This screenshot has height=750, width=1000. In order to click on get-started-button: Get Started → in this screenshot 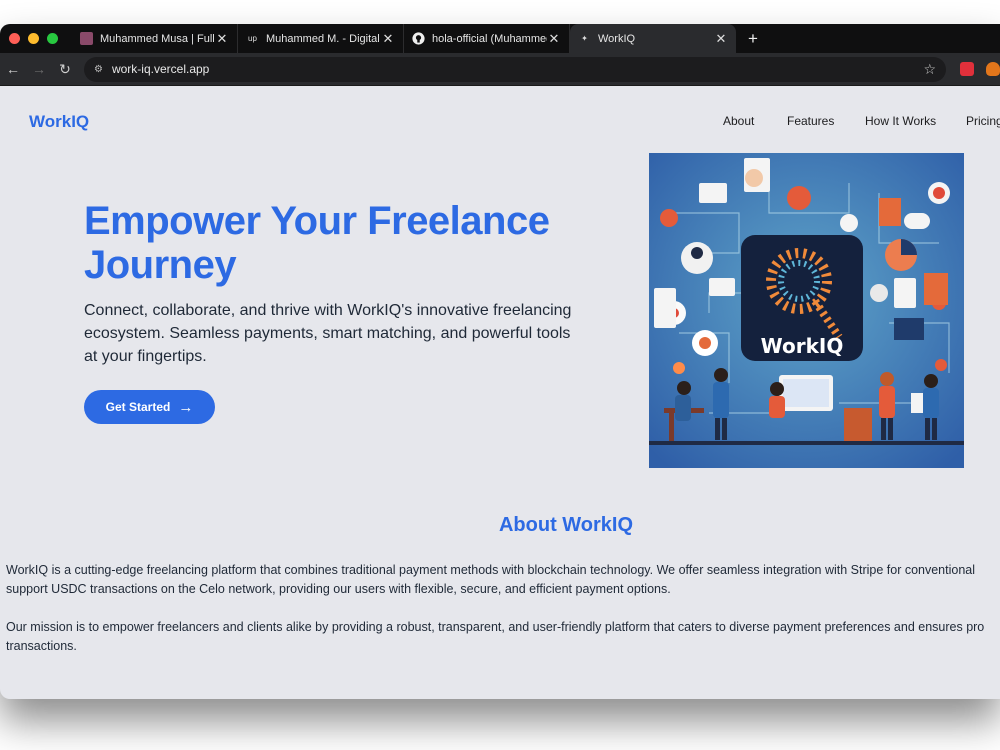, I will do `click(149, 407)`.